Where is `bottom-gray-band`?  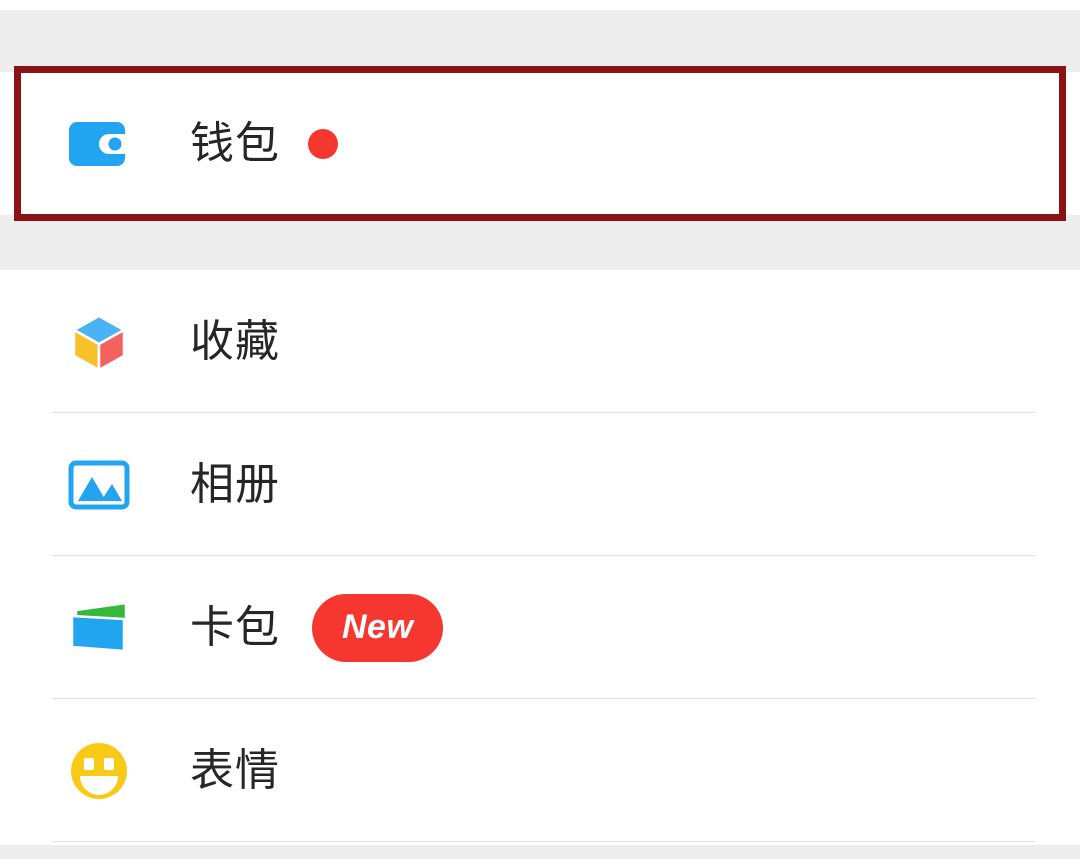 bottom-gray-band is located at coordinates (540, 852).